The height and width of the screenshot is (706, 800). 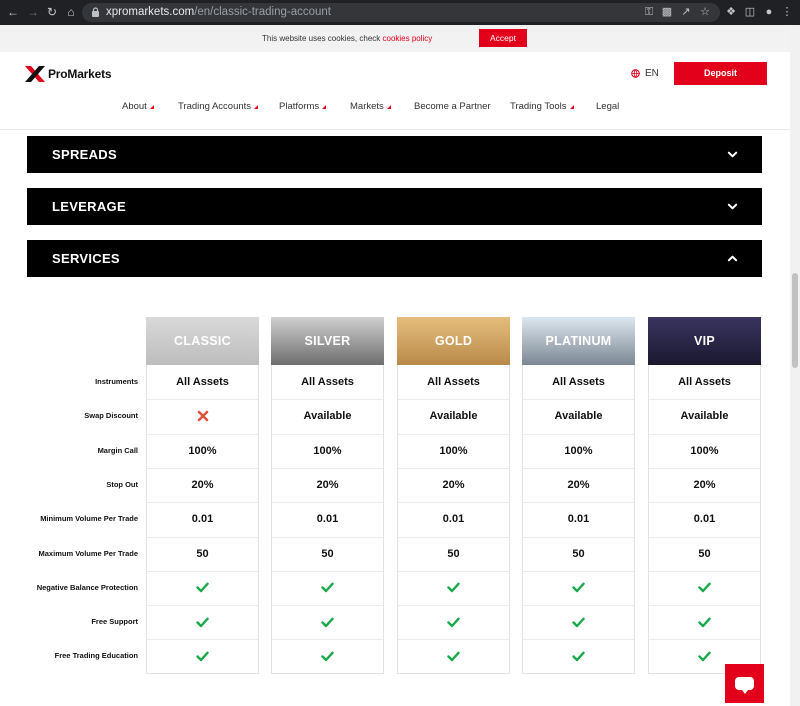 I want to click on globe-icon, so click(x=635, y=73).